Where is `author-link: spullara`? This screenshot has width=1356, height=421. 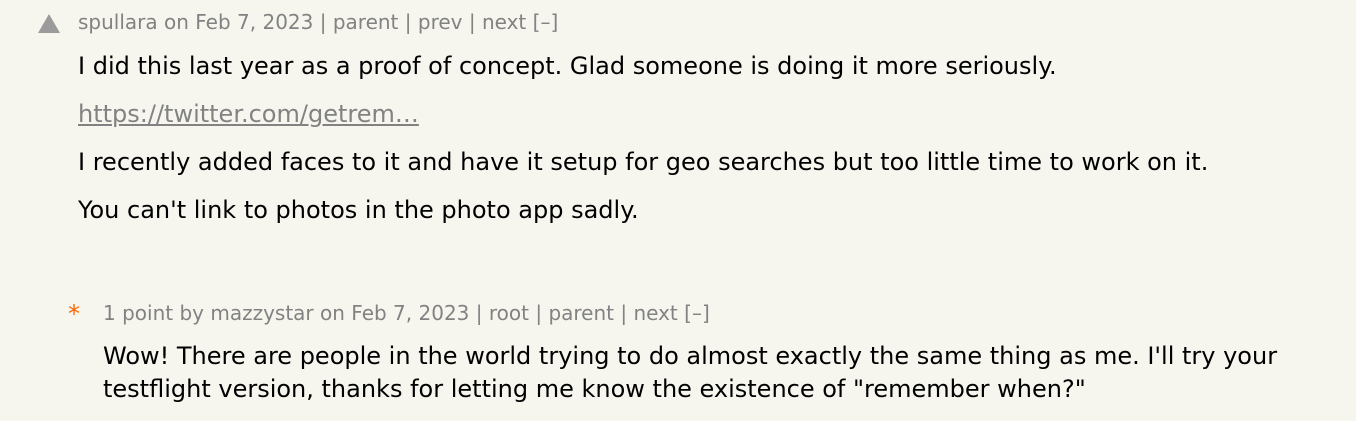
author-link: spullara is located at coordinates (118, 22).